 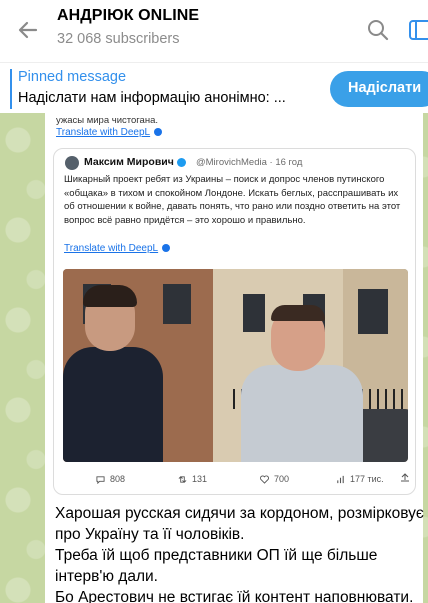 I want to click on comment-icon, so click(x=100, y=480).